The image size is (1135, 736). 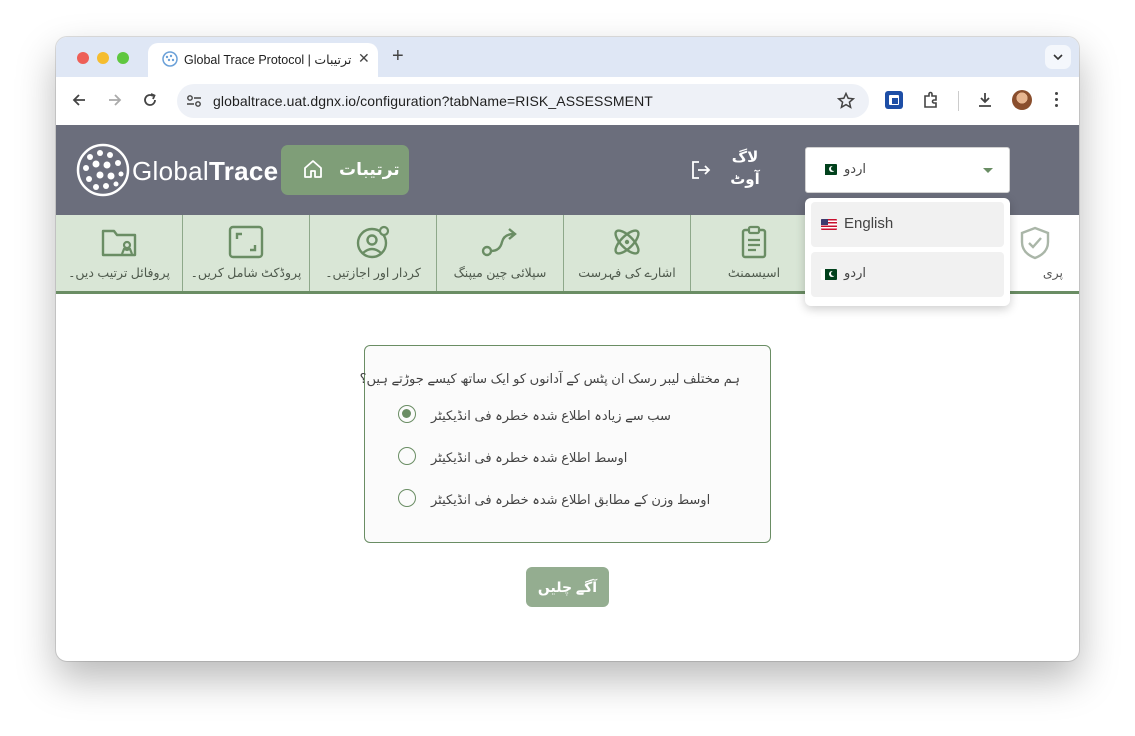 What do you see at coordinates (869, 223) in the screenshot?
I see `language-option-label: English` at bounding box center [869, 223].